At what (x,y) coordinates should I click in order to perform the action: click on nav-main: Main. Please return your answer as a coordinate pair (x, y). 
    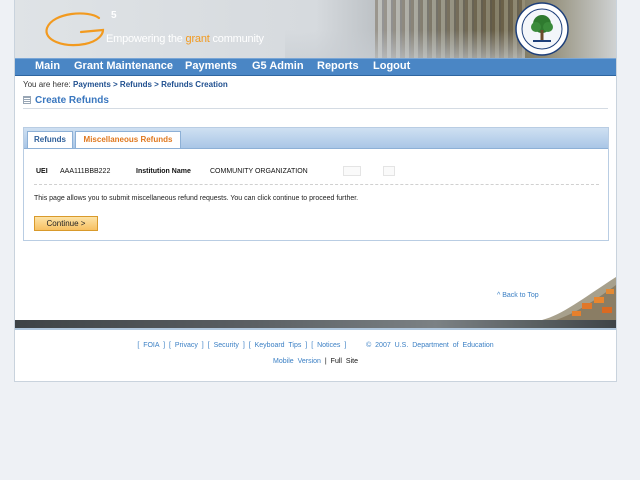
    Looking at the image, I should click on (47, 66).